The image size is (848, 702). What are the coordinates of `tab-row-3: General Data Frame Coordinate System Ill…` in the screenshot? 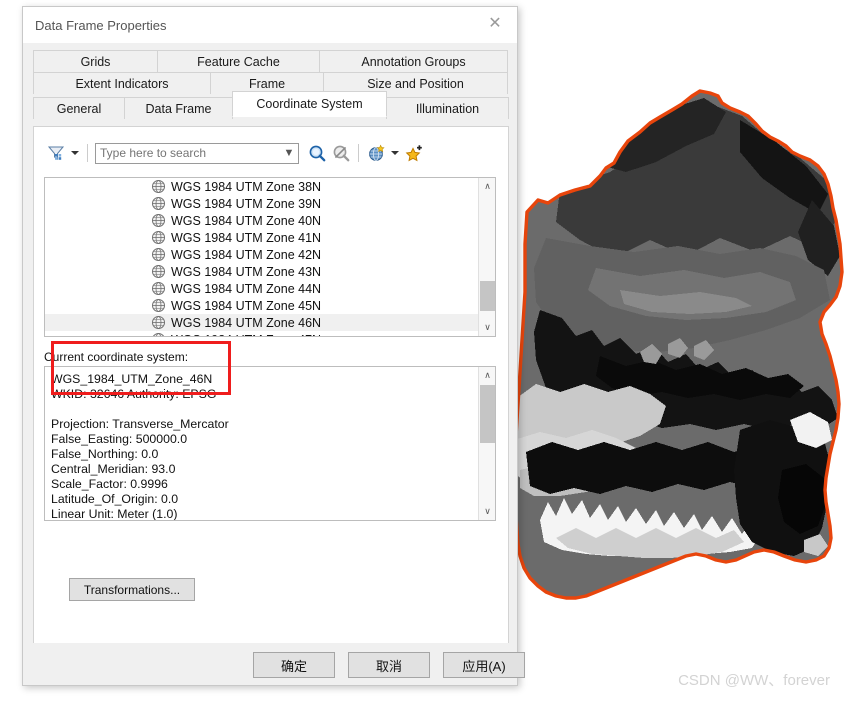 It's located at (271, 105).